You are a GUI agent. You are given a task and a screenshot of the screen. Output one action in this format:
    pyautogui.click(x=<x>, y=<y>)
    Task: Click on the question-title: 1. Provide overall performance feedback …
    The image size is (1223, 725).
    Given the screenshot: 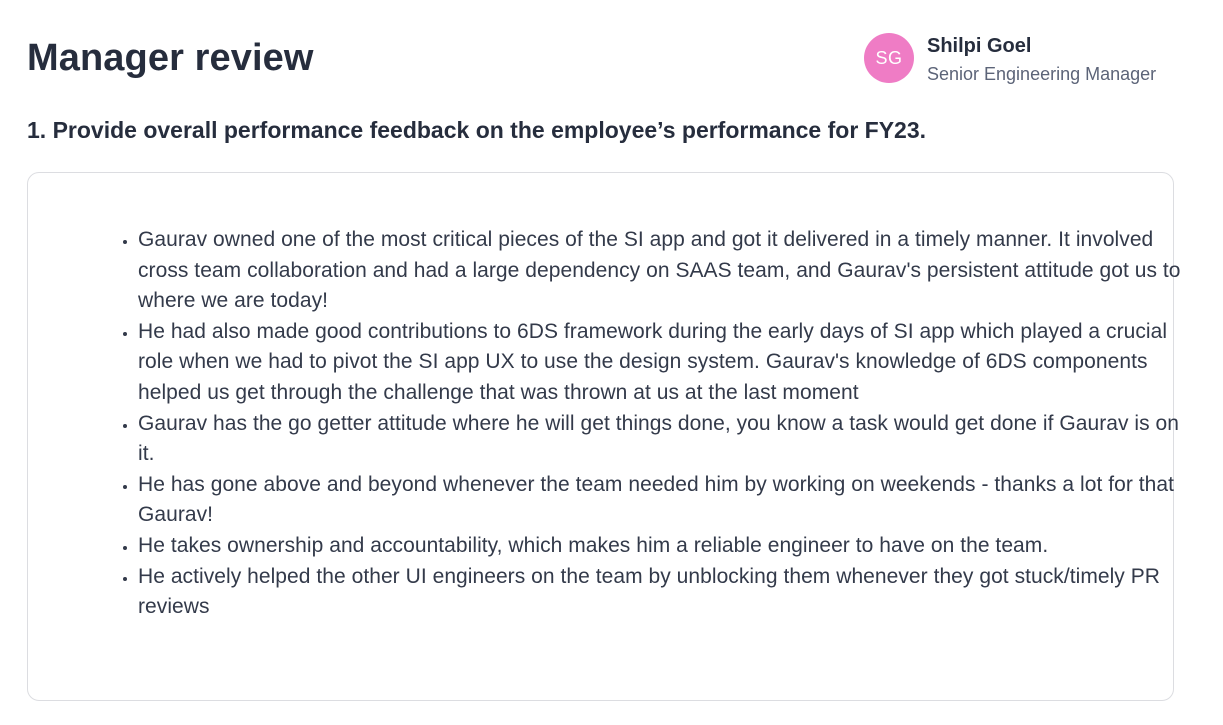 What is the action you would take?
    pyautogui.click(x=477, y=130)
    